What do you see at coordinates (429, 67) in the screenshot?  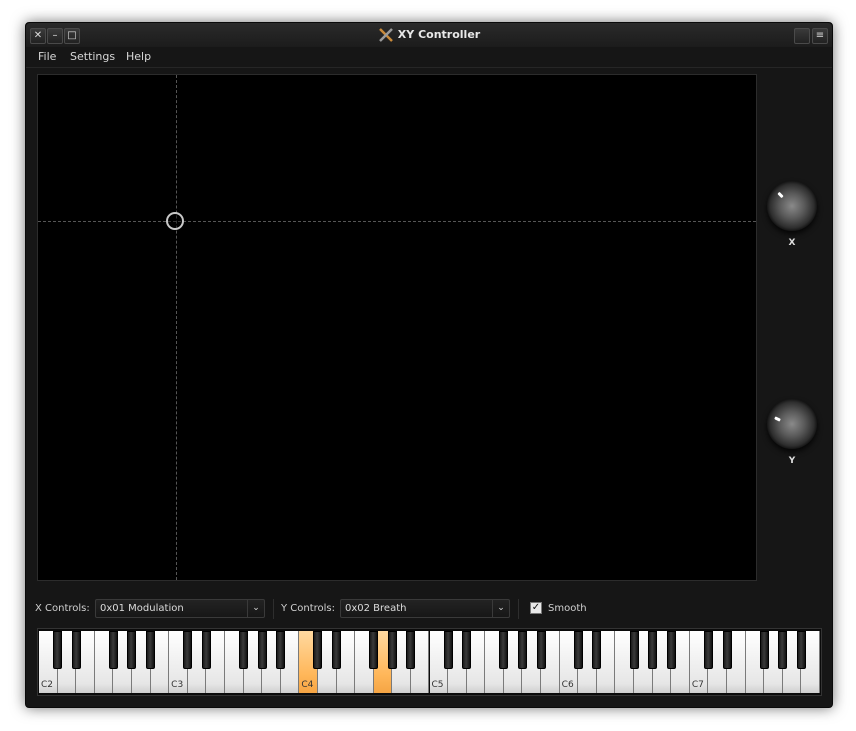 I see `menu-separator` at bounding box center [429, 67].